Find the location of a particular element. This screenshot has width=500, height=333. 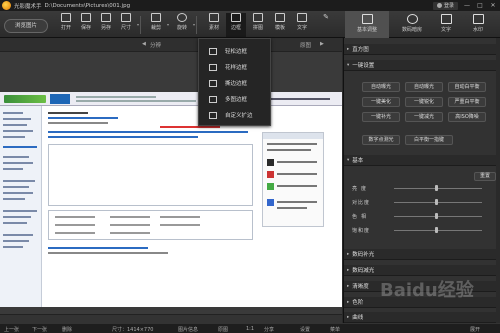

crop-button: 裁剪 ▾ is located at coordinates (157, 25).